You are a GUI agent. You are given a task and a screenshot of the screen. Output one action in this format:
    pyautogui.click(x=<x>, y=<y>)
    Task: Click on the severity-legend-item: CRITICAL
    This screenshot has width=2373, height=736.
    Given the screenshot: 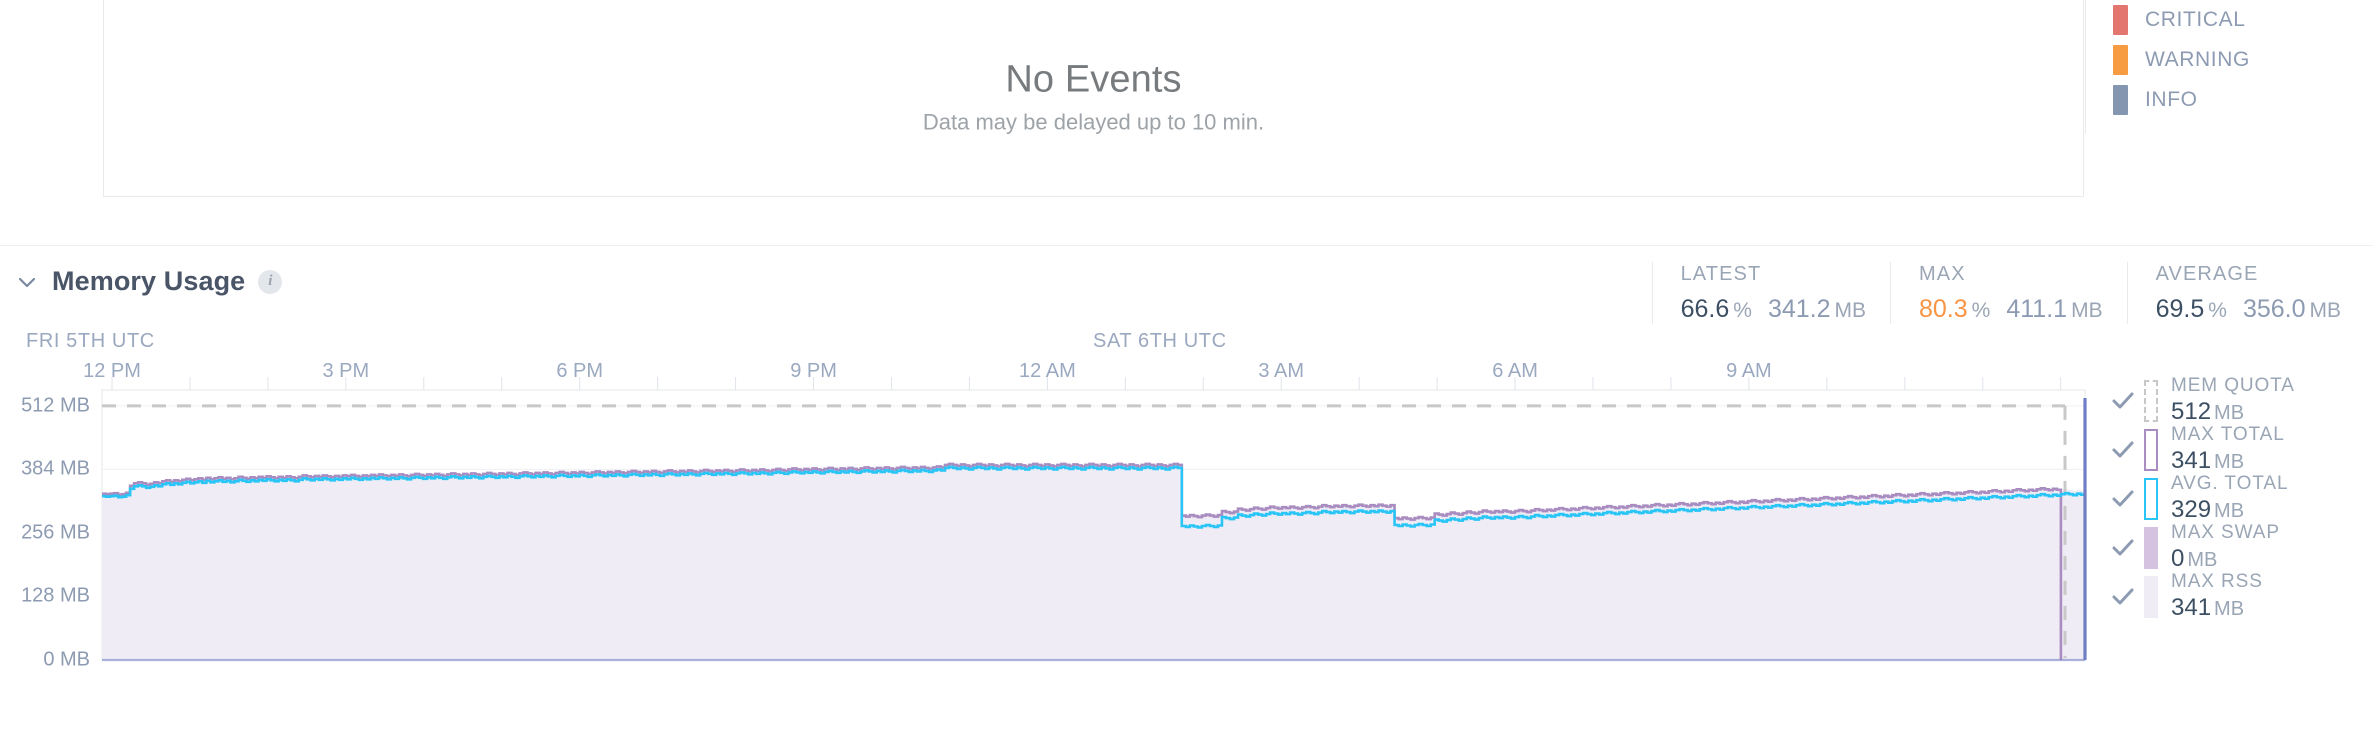 What is the action you would take?
    pyautogui.click(x=2243, y=20)
    